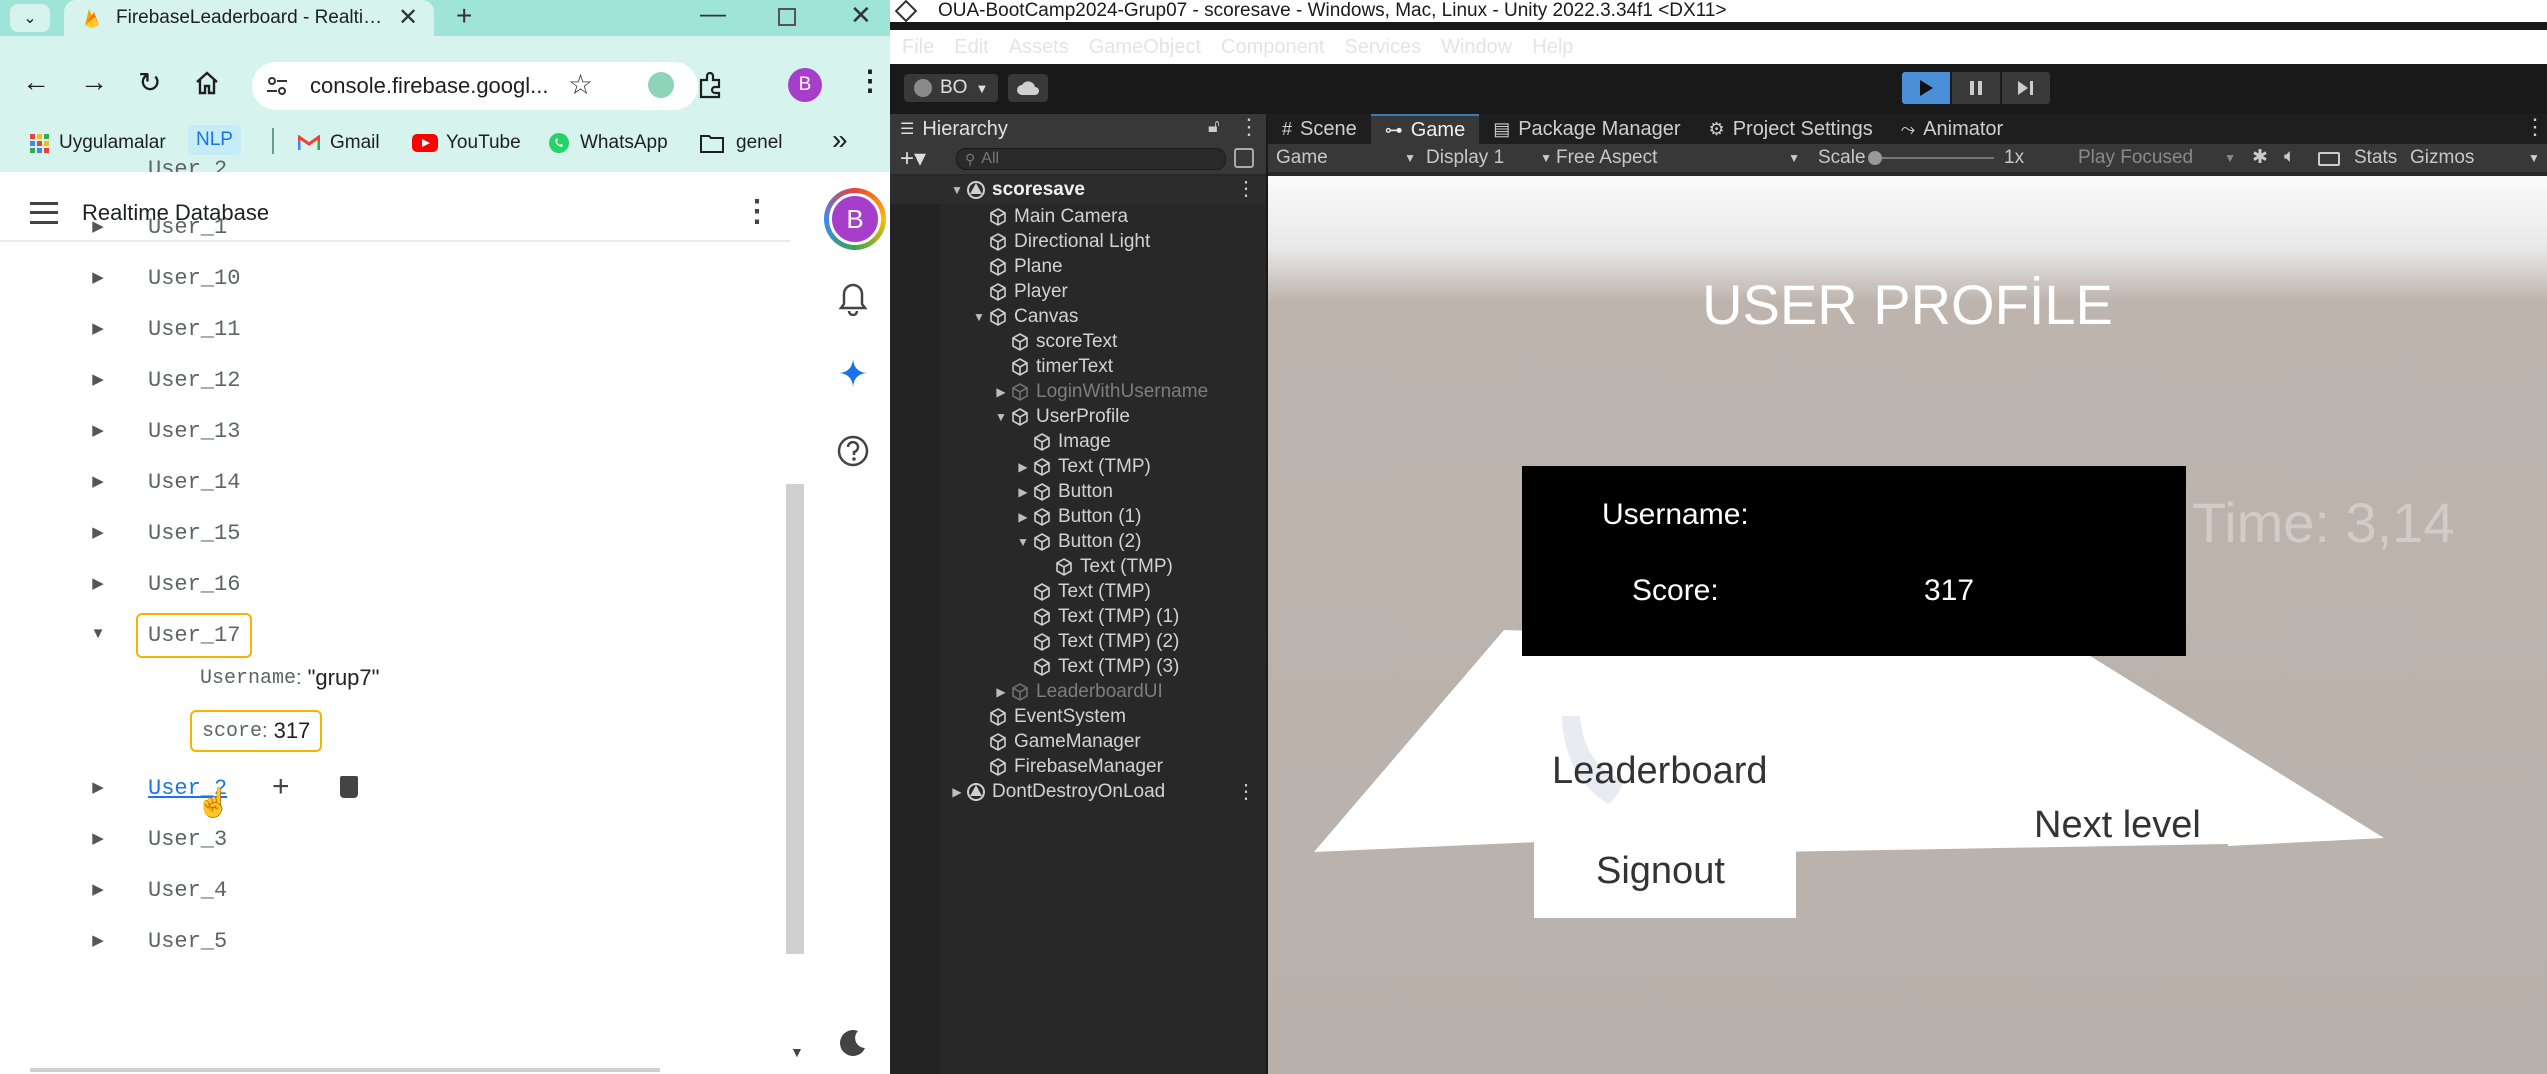  What do you see at coordinates (2442, 158) in the screenshot?
I see `gizmos-button: Gizmos` at bounding box center [2442, 158].